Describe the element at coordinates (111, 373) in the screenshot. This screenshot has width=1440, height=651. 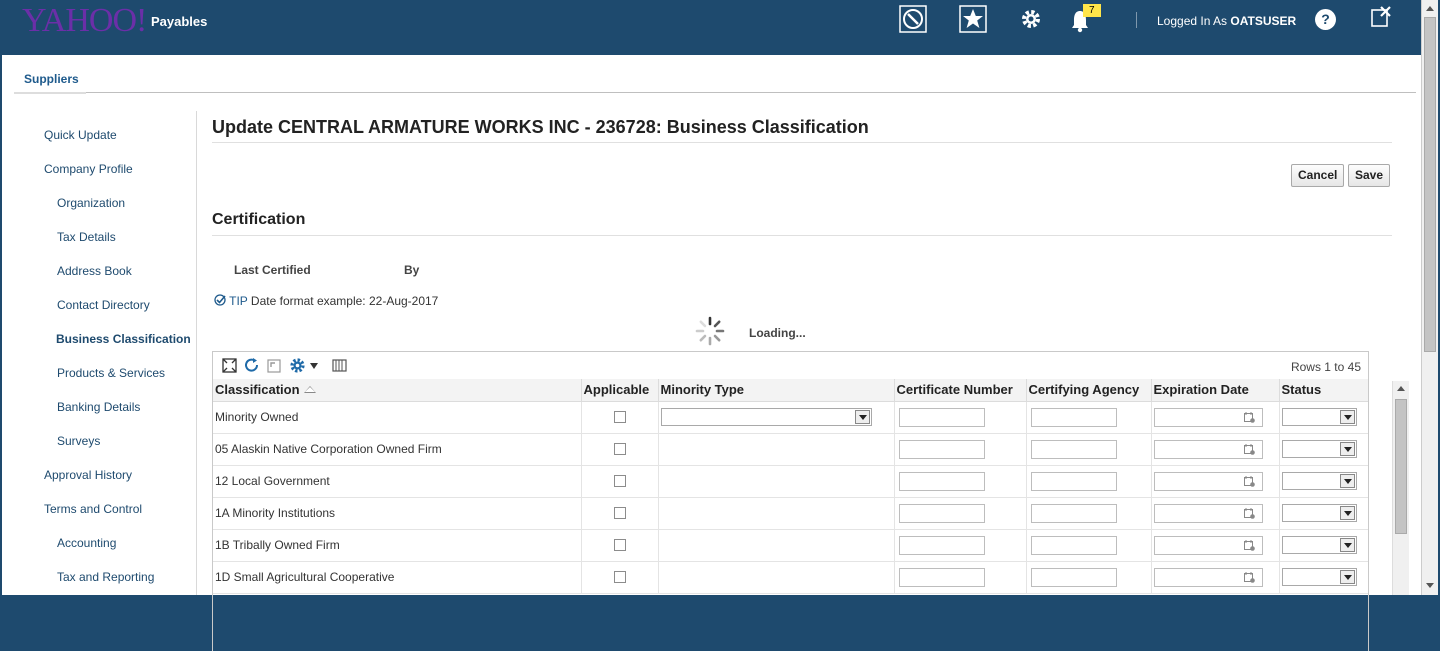
I see `nav-item-products-services: Products & Services` at that location.